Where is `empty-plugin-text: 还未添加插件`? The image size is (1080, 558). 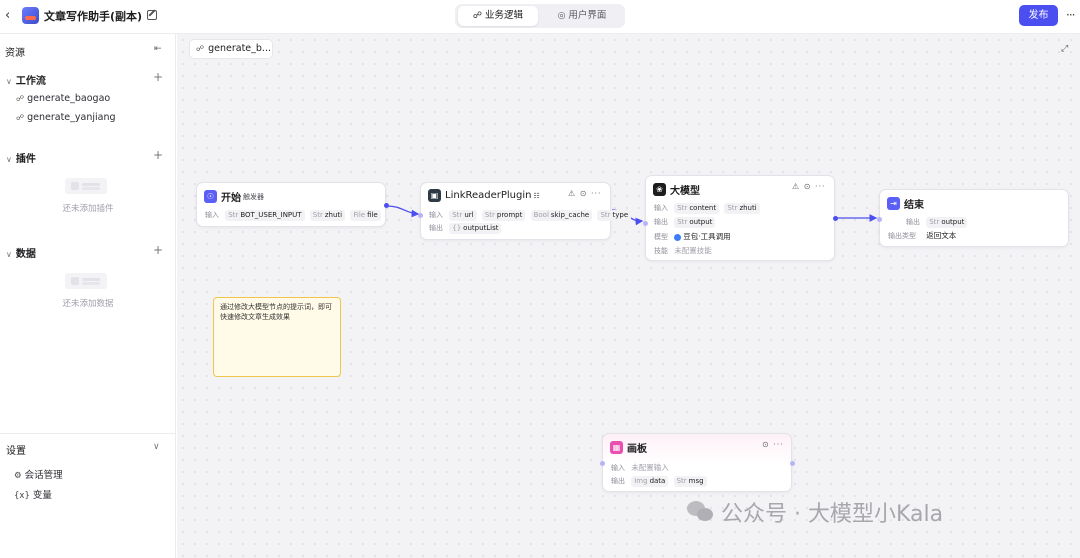 empty-plugin-text: 还未添加插件 is located at coordinates (88, 209).